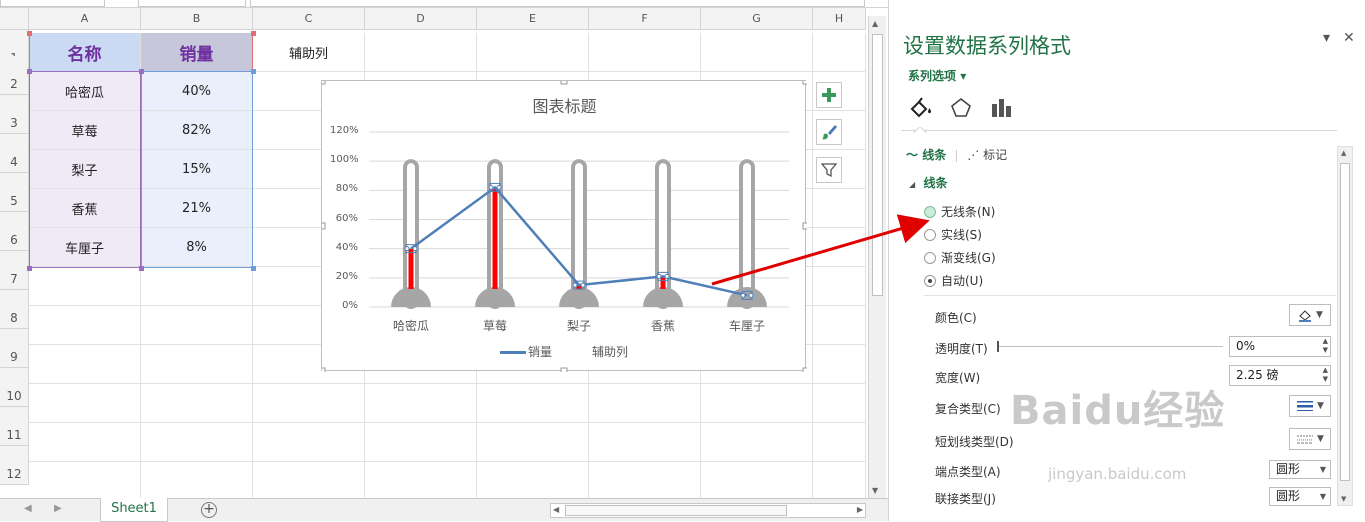 This screenshot has height=522, width=1365. I want to click on scroll-right-icon: ▶, so click(860, 509).